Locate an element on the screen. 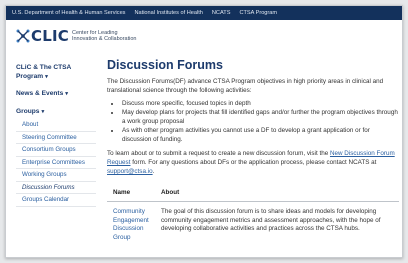 This screenshot has width=408, height=263. sidebar-item-enterprise-committees: Enterprise Committees is located at coordinates (56, 163).